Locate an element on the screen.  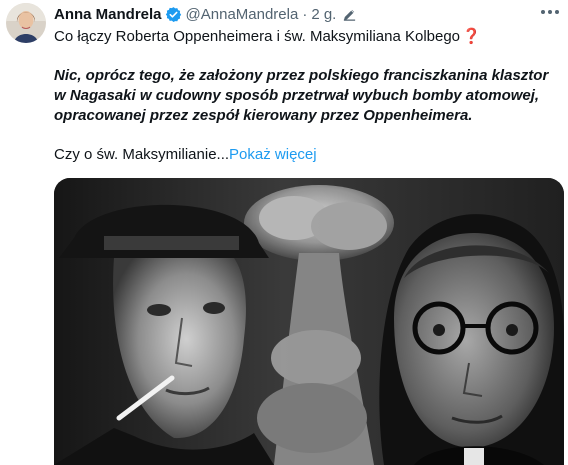
author-name: Anna Mandrela is located at coordinates (108, 14).